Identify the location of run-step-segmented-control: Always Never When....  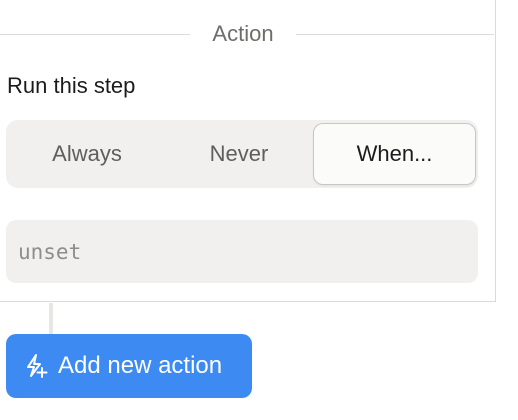
(242, 154).